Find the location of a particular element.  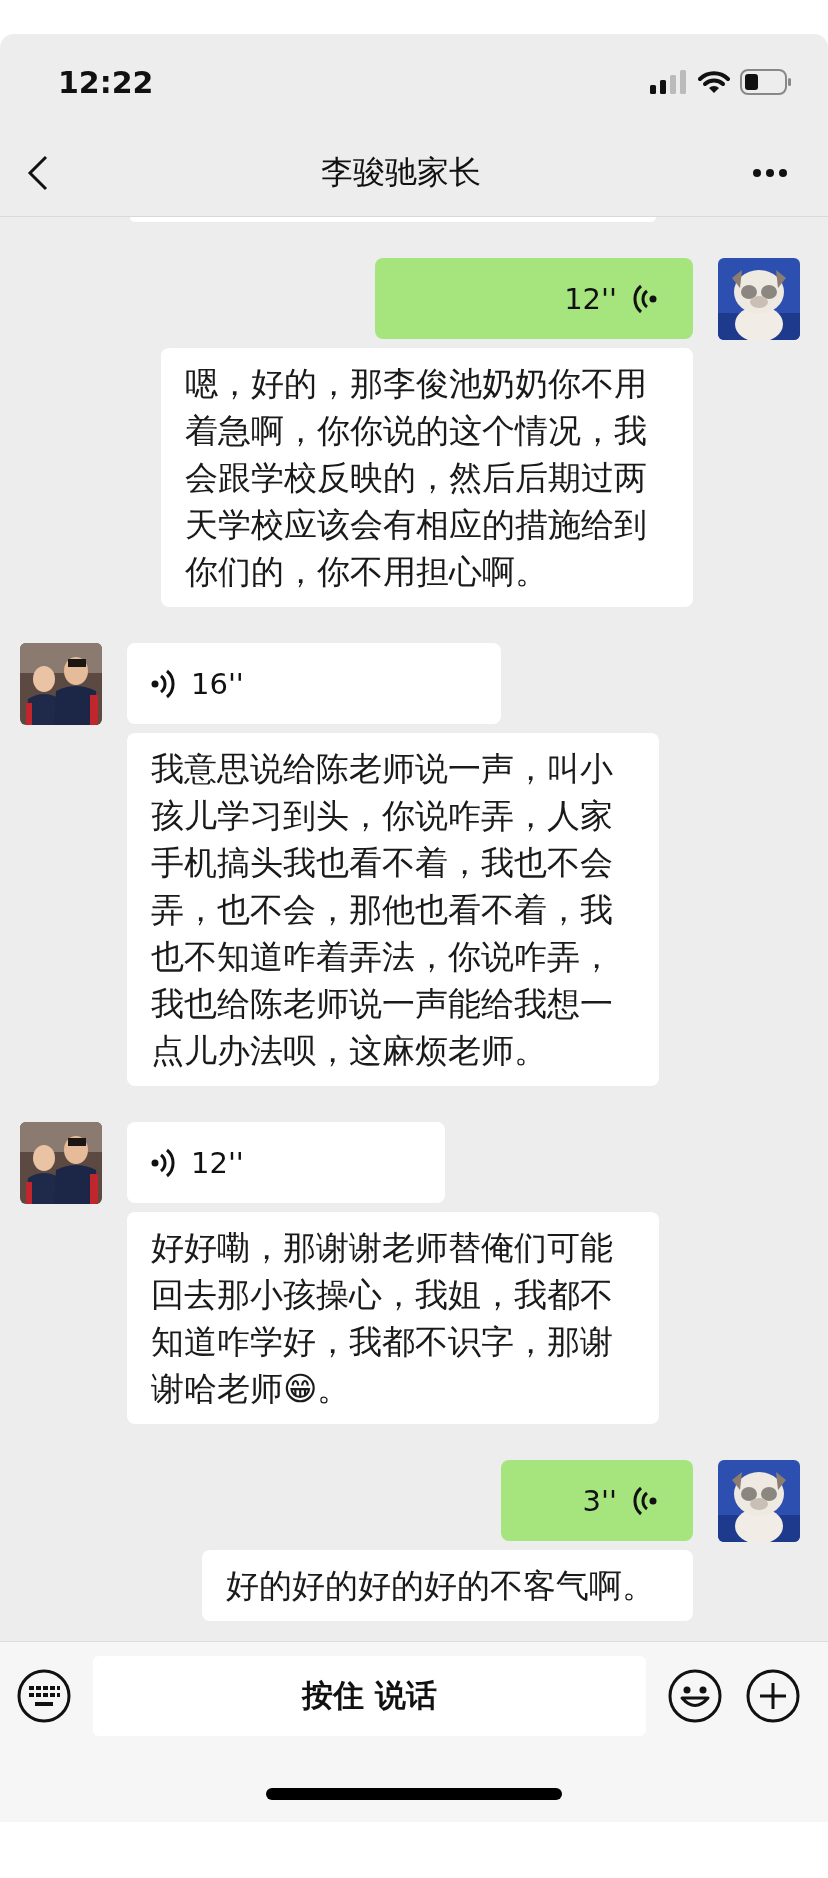

keyboard-icon is located at coordinates (44, 1696).